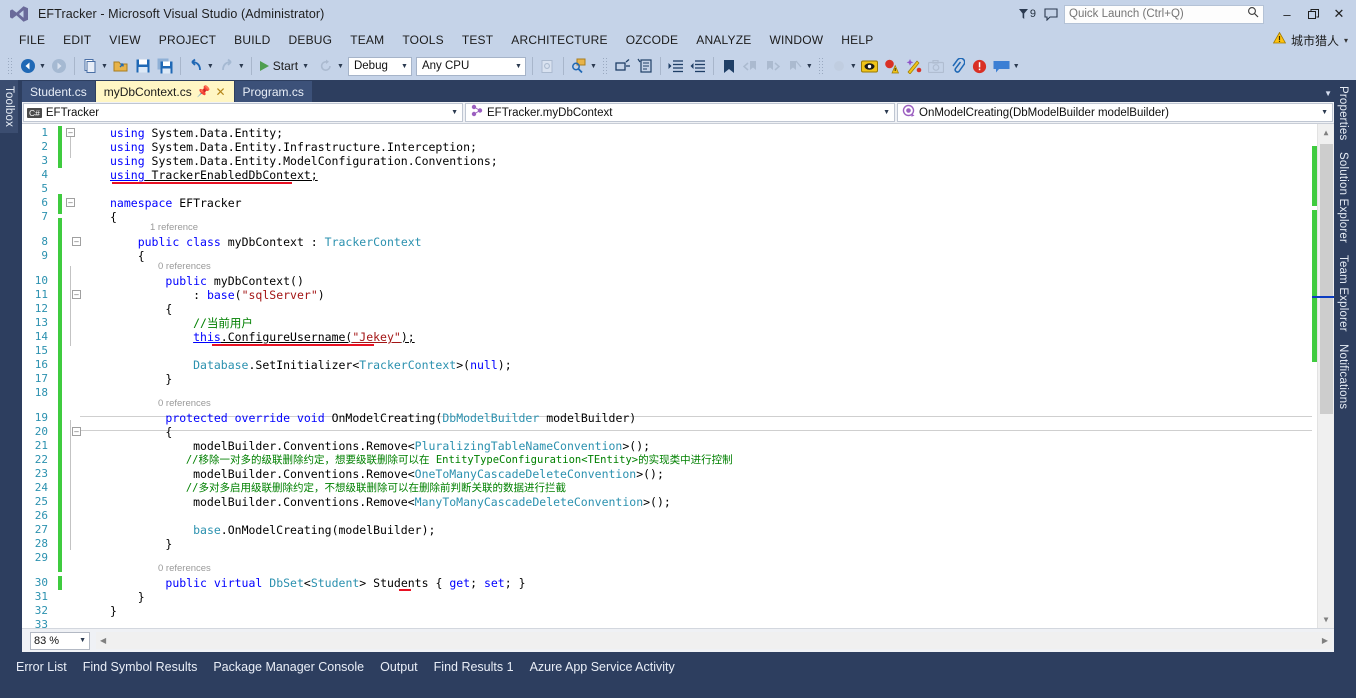  Describe the element at coordinates (623, 66) in the screenshot. I see `comment-selection-icon` at that location.